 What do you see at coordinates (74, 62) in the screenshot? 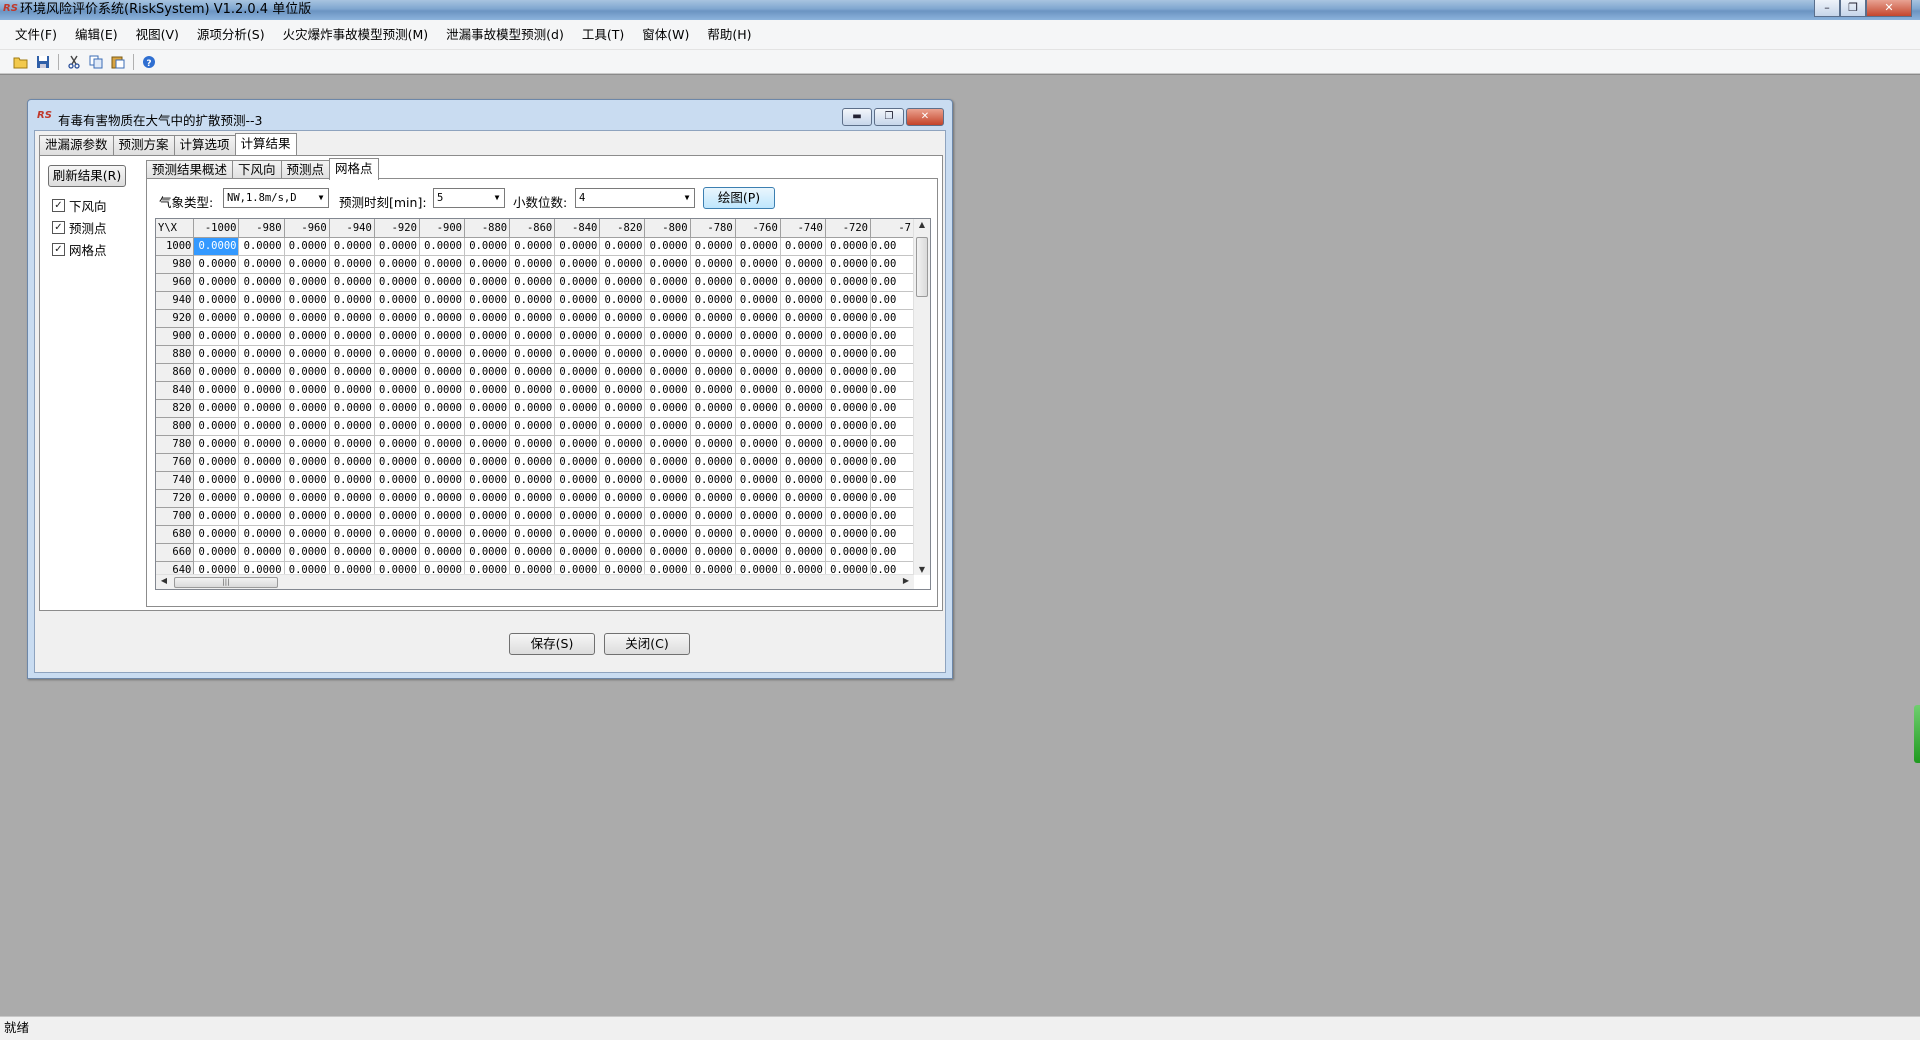
I see `cut-icon` at bounding box center [74, 62].